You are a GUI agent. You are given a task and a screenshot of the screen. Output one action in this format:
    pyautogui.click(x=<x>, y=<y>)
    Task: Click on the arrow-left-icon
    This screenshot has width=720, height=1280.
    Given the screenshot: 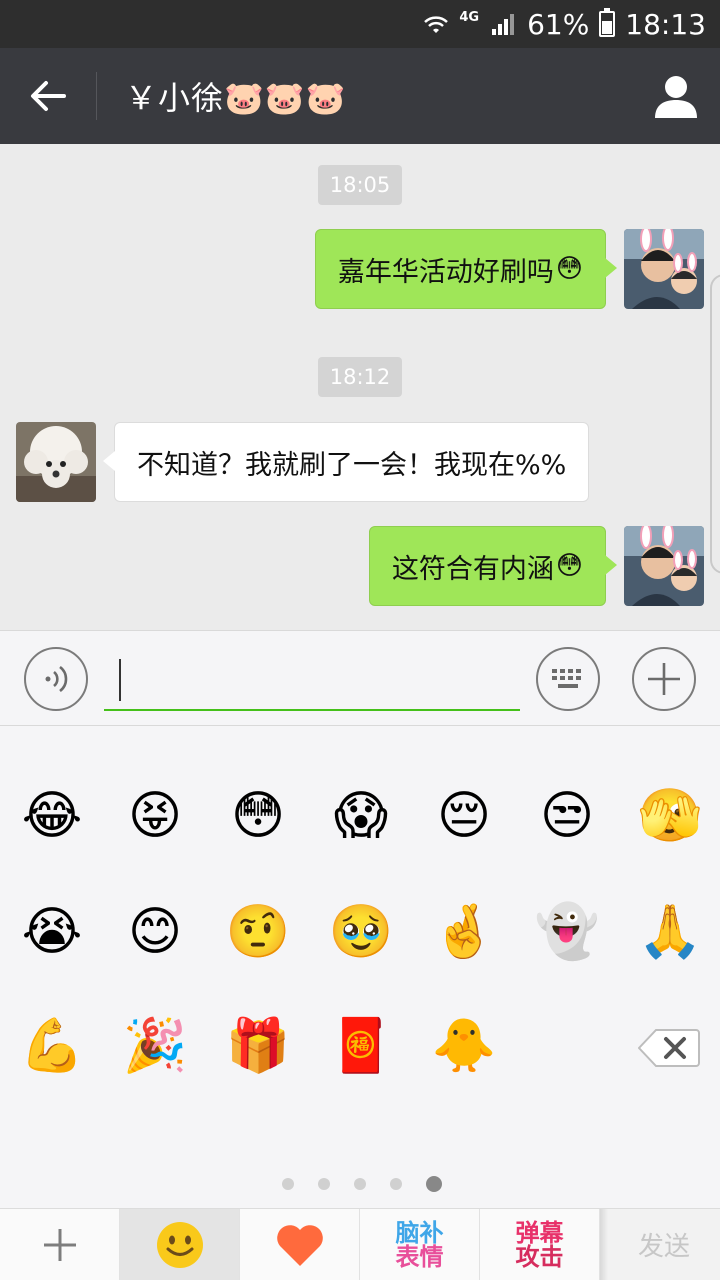 What is the action you would take?
    pyautogui.click(x=48, y=96)
    